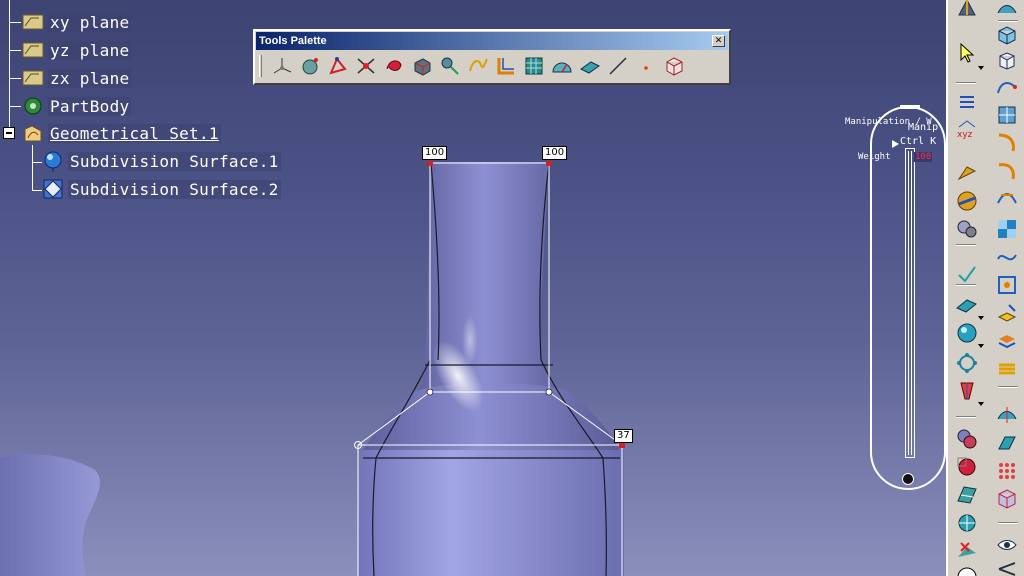  I want to click on svg-text: xyz, so click(965, 135).